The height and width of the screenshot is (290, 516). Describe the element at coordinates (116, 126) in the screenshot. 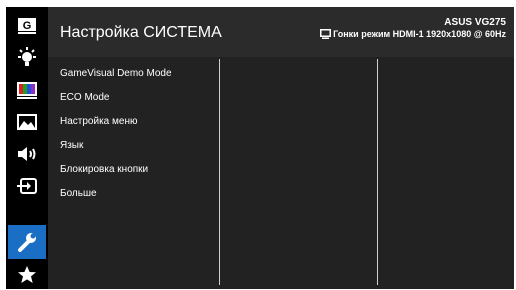

I see `menu-item-menu-setup: Настройка меню` at that location.